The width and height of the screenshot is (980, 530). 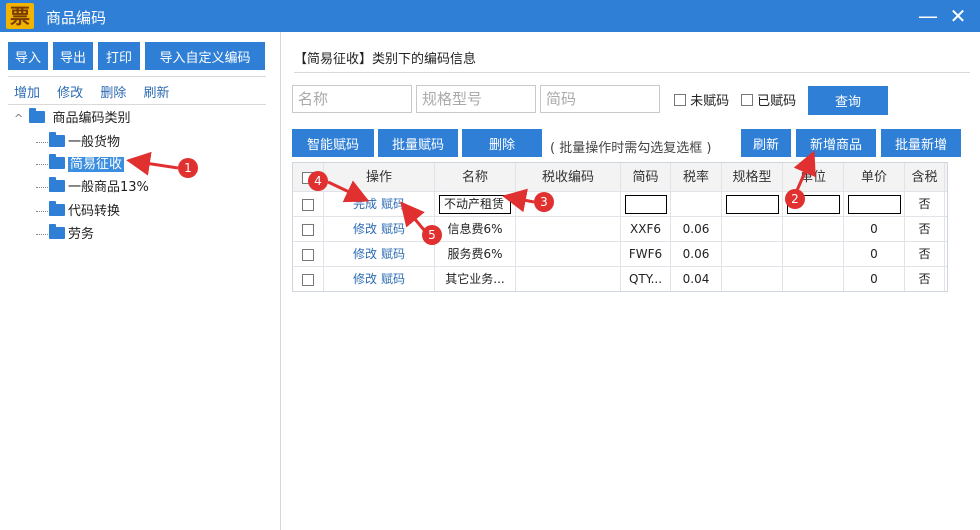 I want to click on name-cell: 不动产租赁, so click(x=475, y=204).